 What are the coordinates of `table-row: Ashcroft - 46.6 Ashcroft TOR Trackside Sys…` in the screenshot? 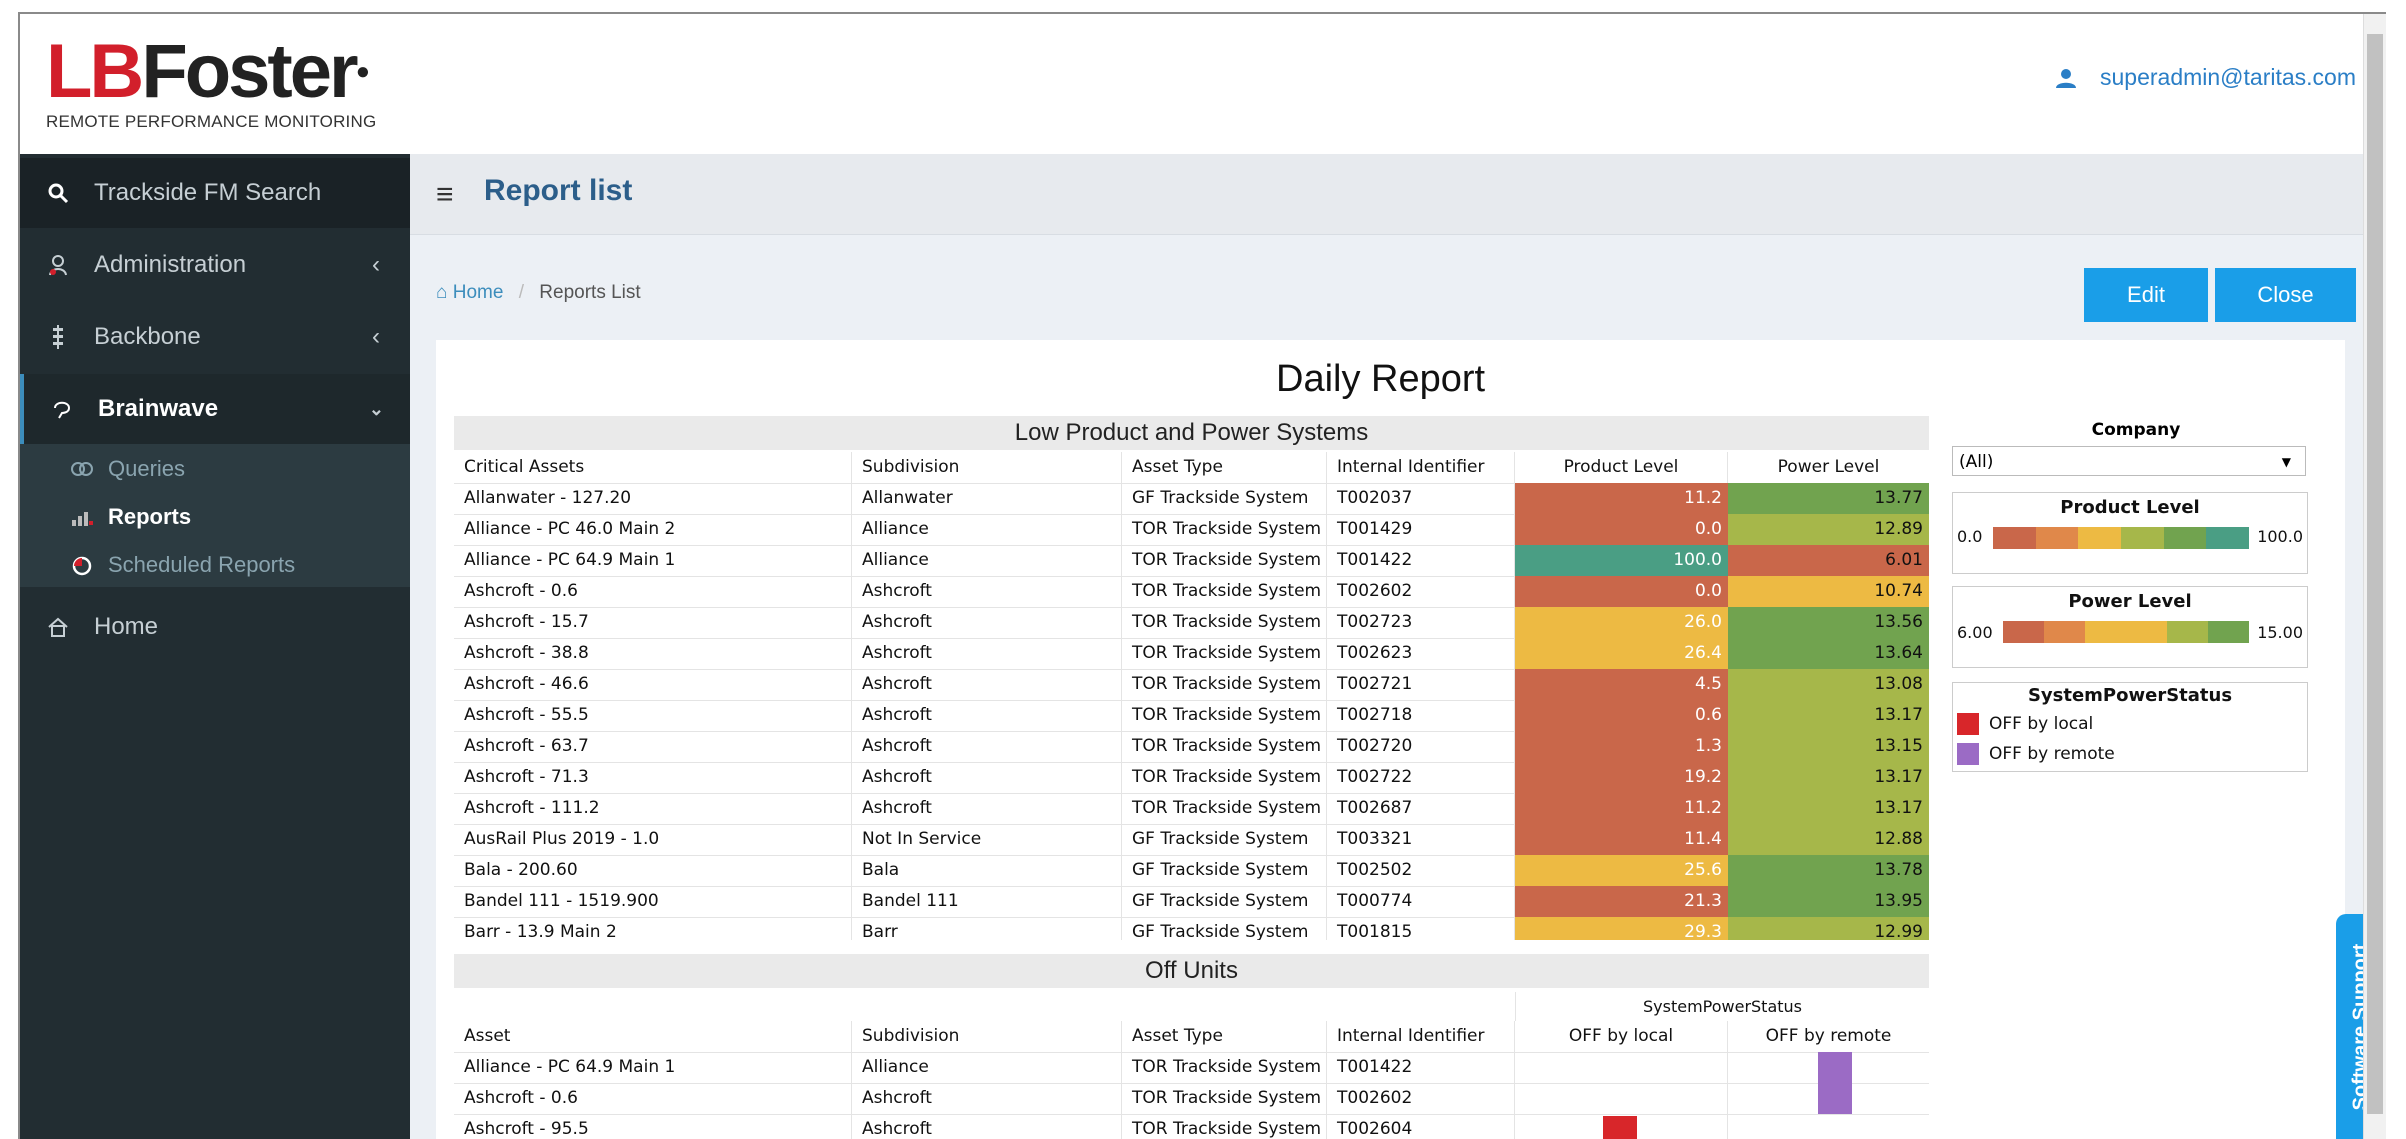 It's located at (1191, 685).